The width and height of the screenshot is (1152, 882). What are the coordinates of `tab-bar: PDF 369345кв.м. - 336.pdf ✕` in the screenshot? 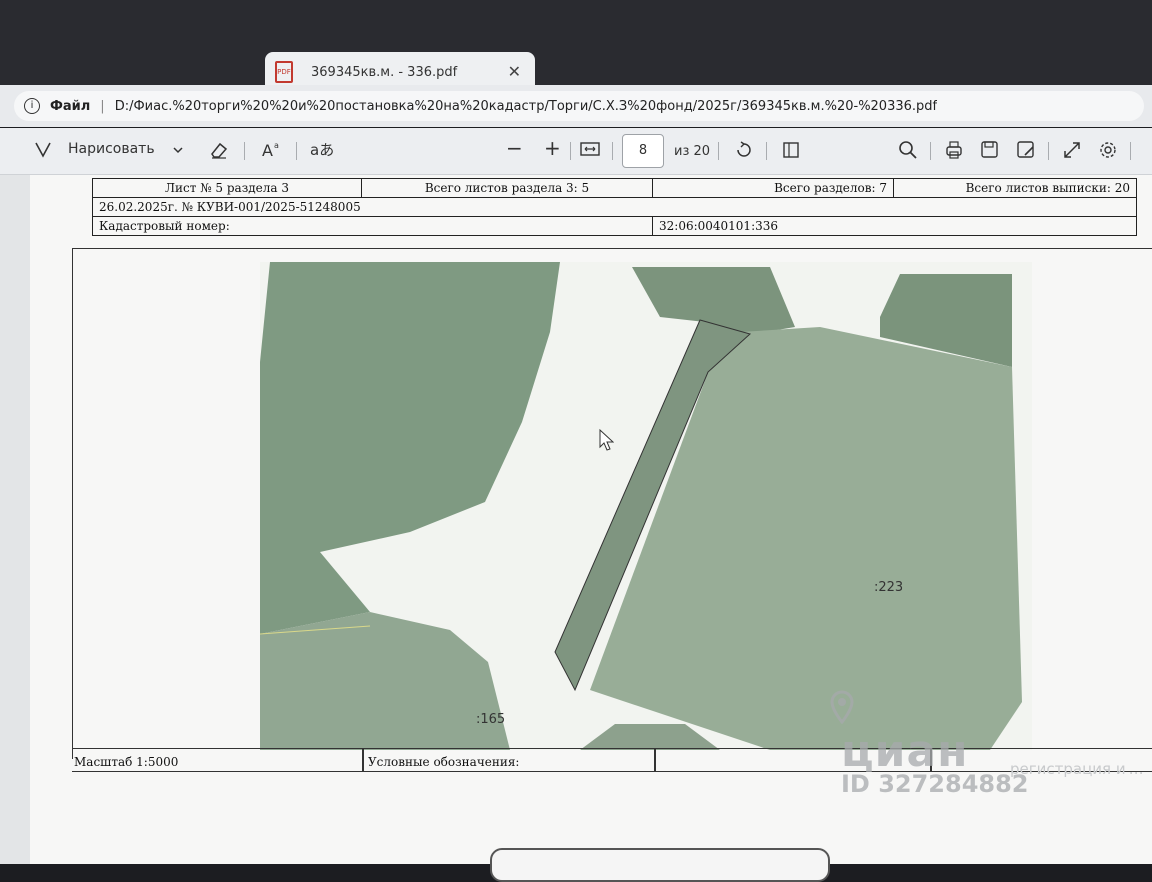 It's located at (576, 46).